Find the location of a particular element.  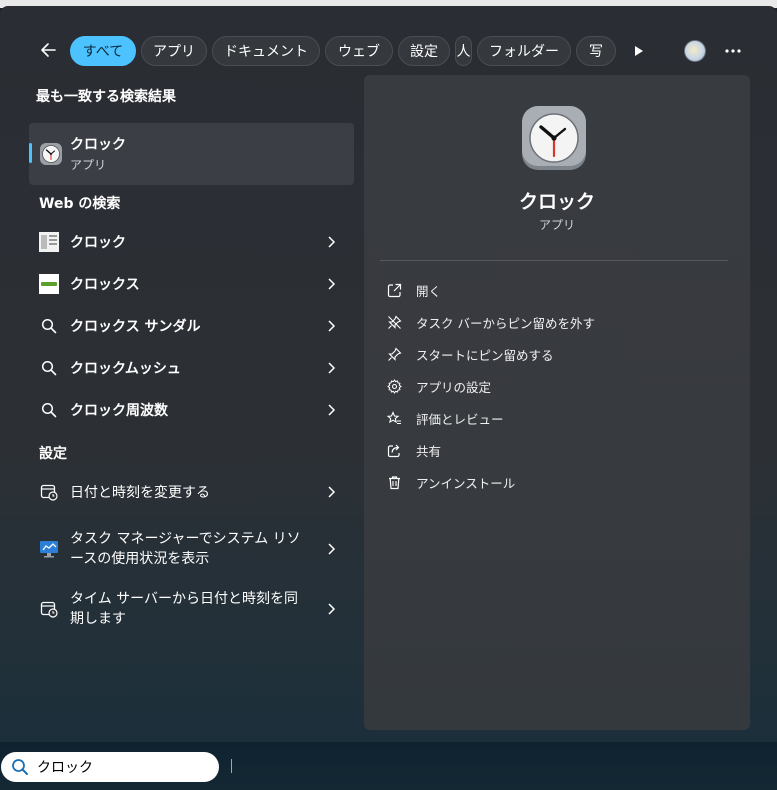

best-match-name: クロック is located at coordinates (98, 145).